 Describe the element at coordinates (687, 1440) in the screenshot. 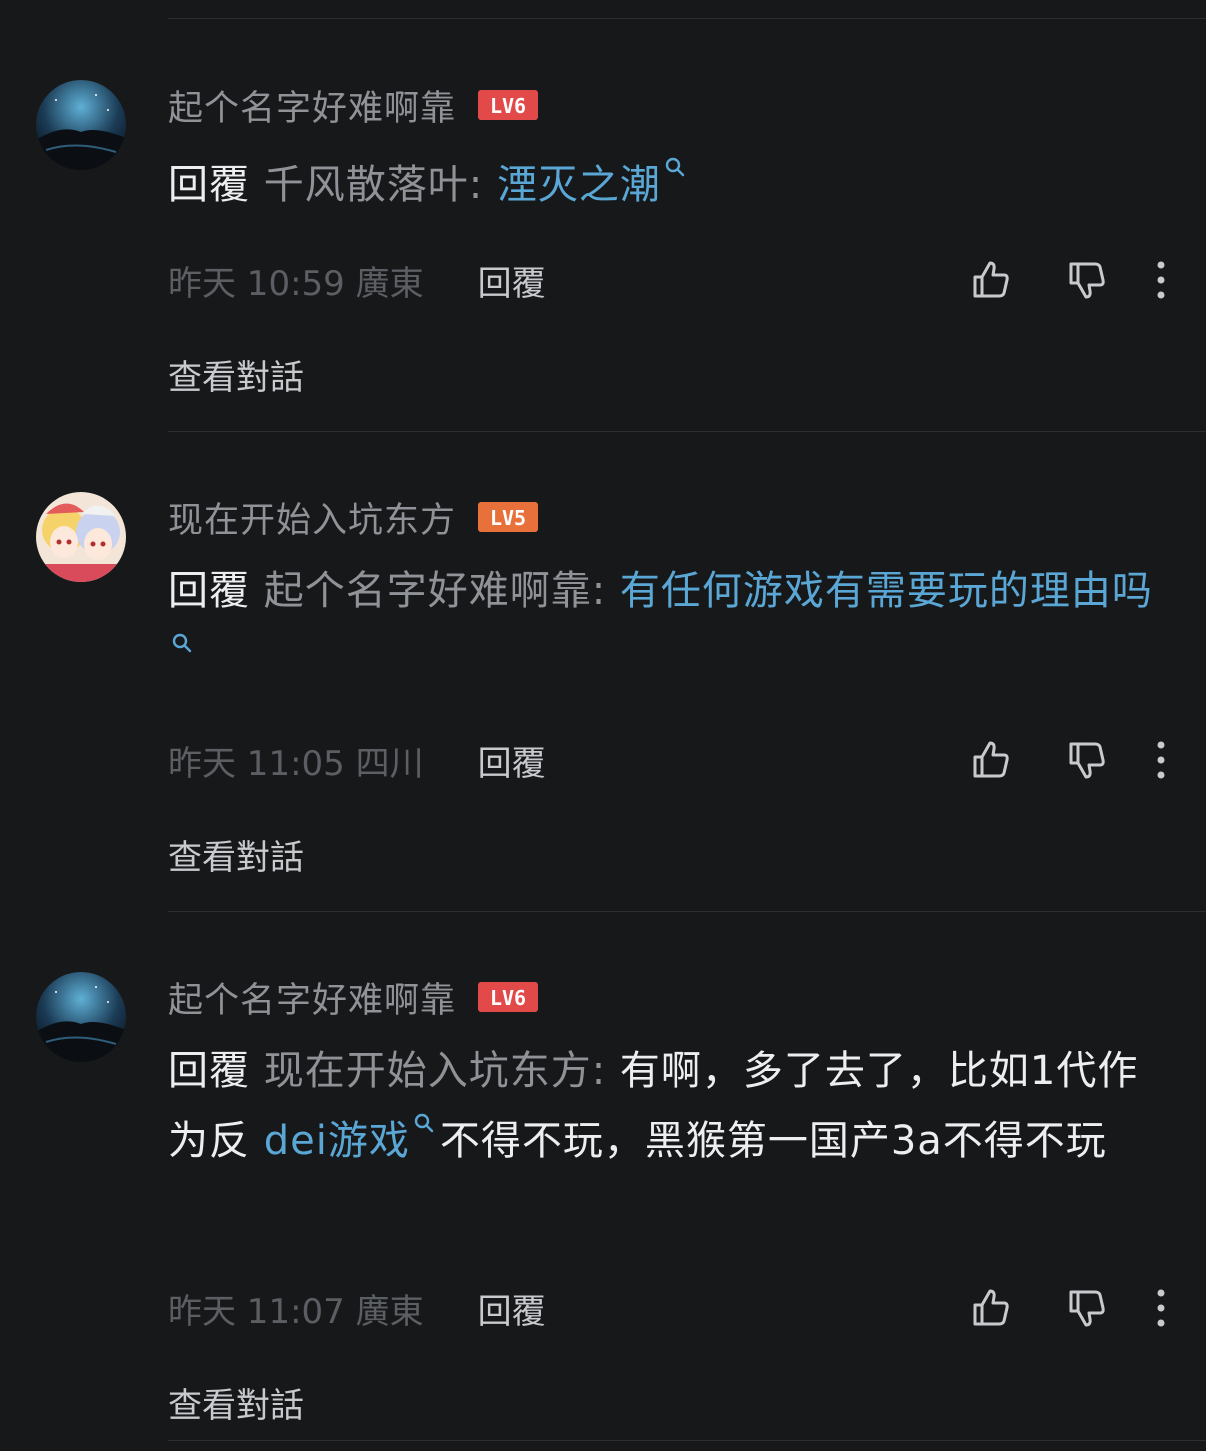

I see `bottom-divider` at that location.